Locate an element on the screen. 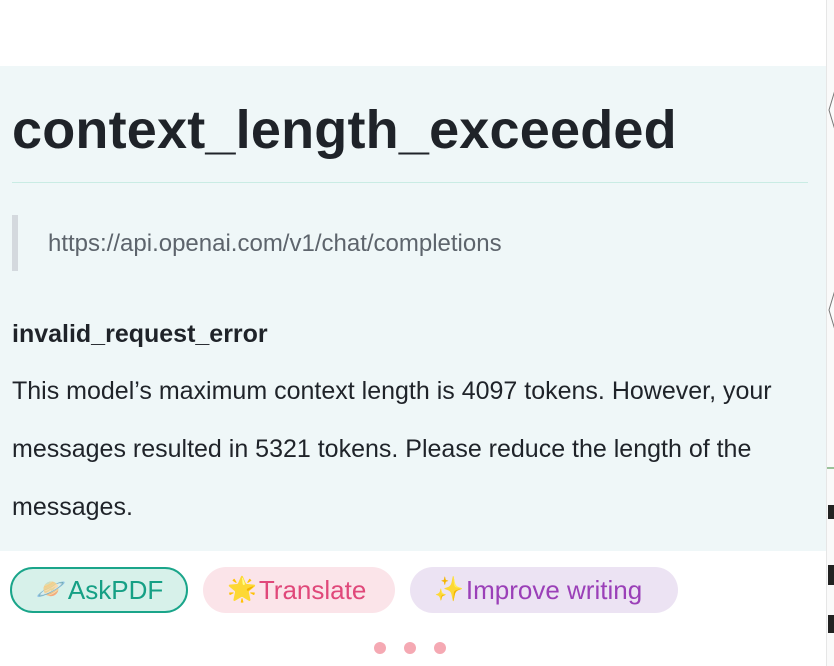  improve-writing-button: ✨ Improve writing is located at coordinates (544, 590).